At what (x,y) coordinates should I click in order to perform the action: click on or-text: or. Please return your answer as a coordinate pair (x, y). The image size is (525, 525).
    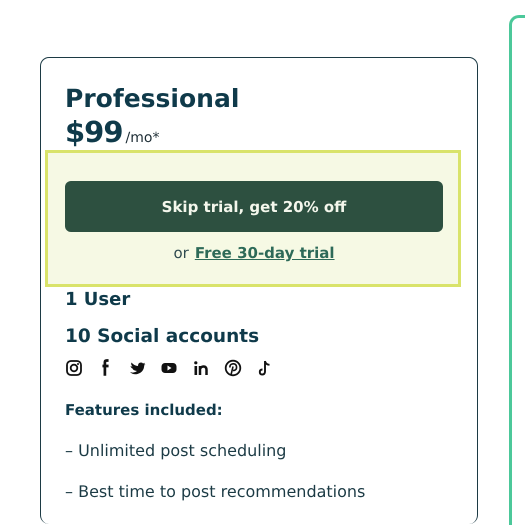
    Looking at the image, I should click on (181, 253).